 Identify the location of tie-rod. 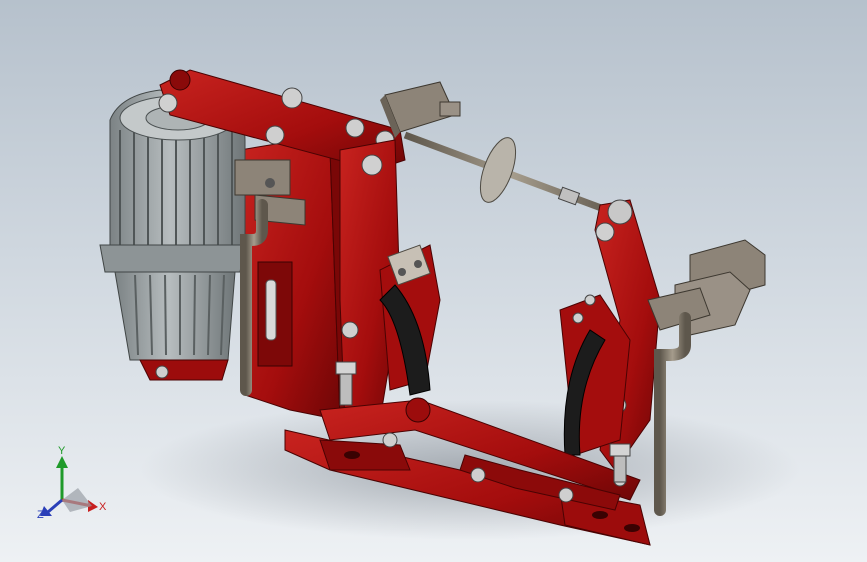
(512, 175).